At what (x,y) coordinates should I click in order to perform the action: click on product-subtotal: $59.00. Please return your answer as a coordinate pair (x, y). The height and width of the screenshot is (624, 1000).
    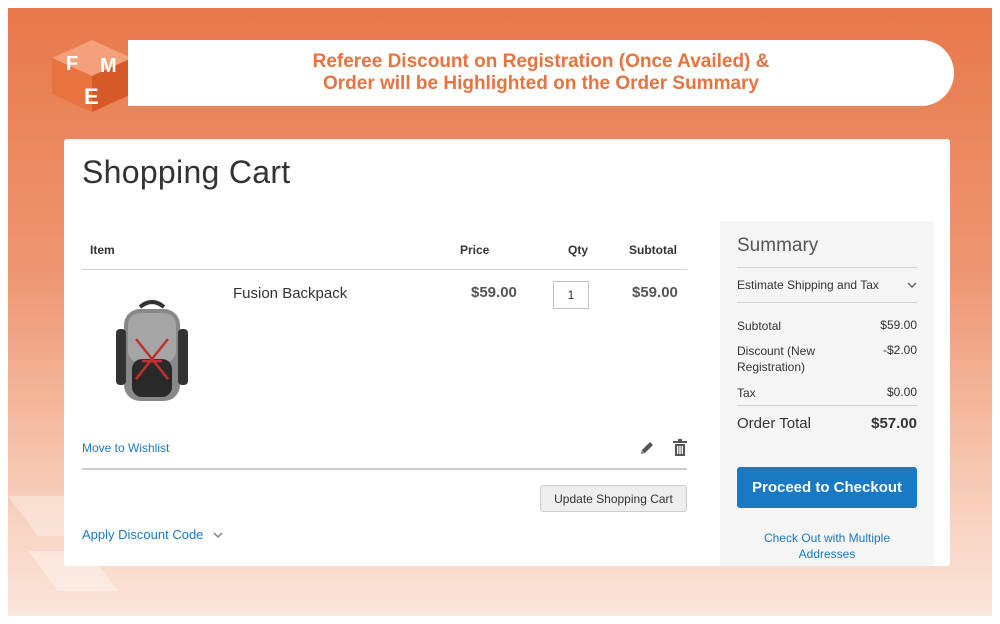
    Looking at the image, I should click on (655, 292).